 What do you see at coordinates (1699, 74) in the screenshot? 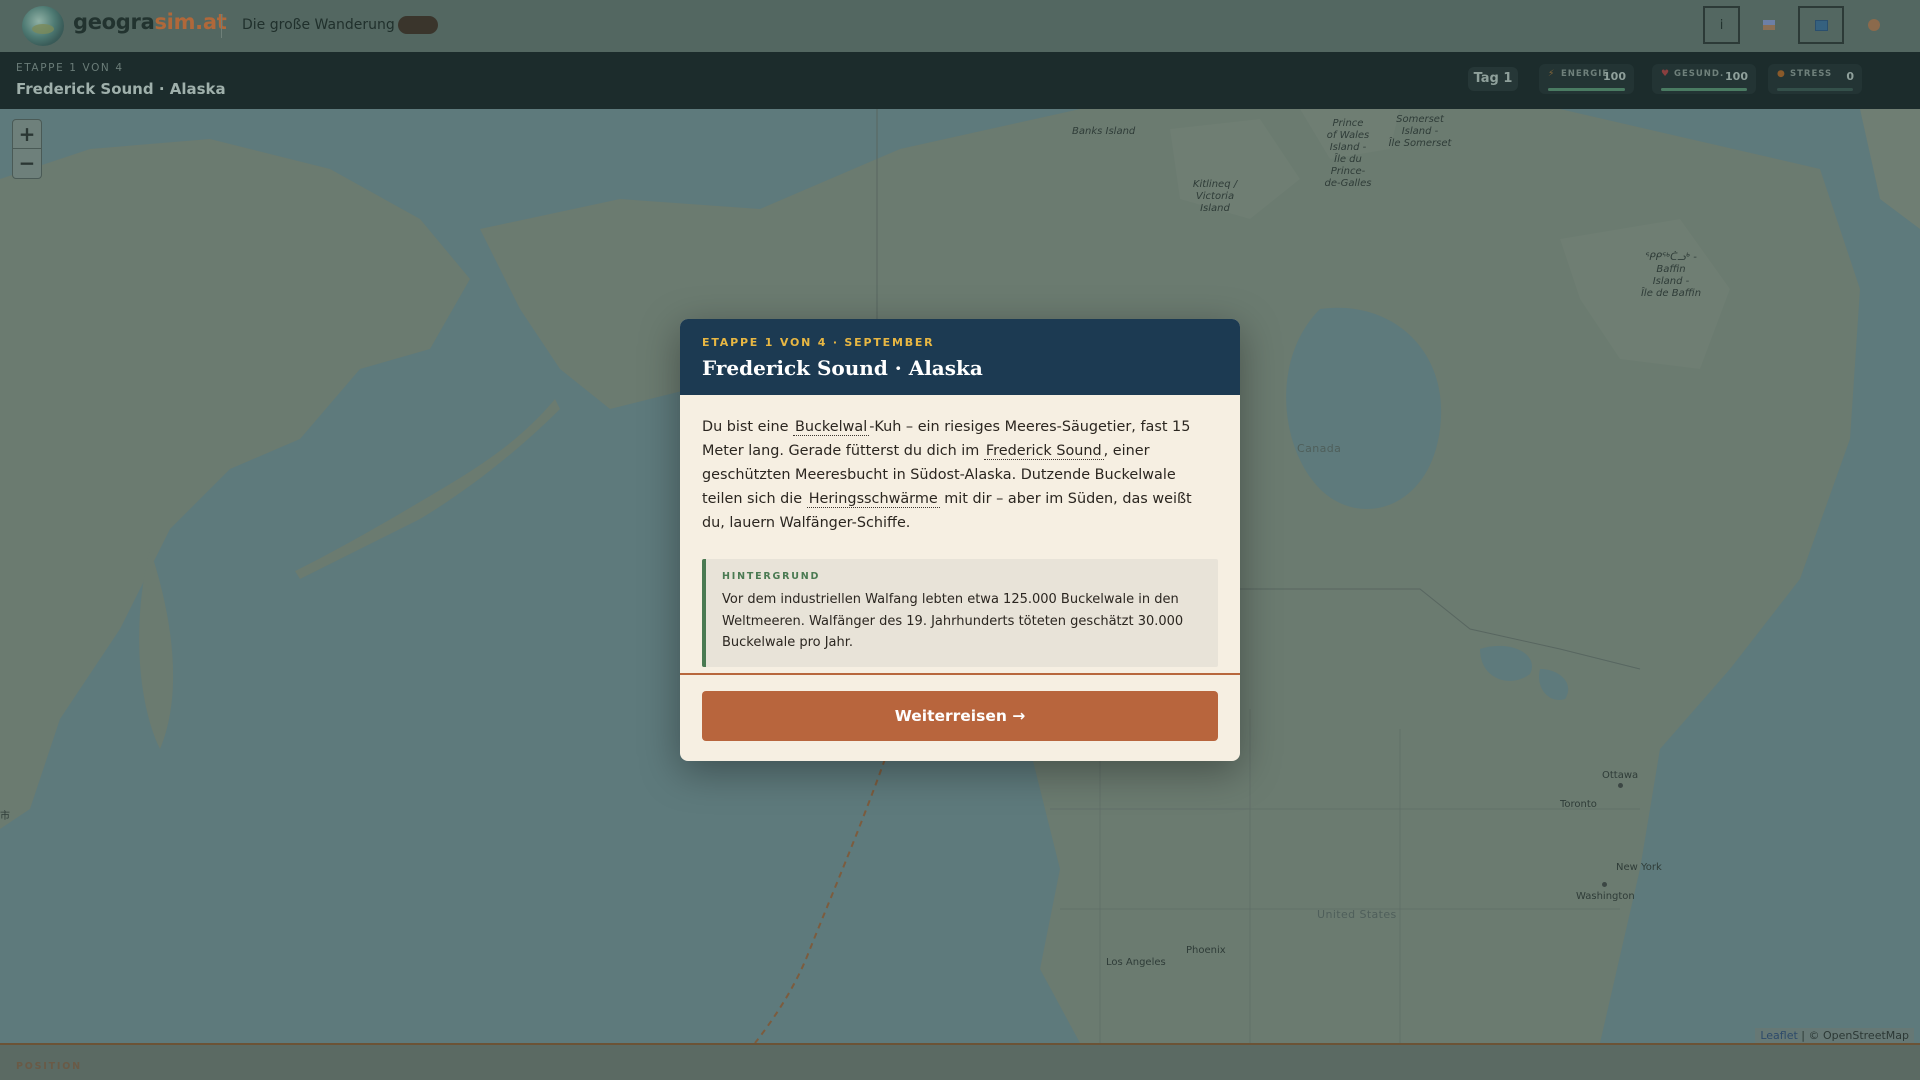
I see `stat-label: GESUND.` at bounding box center [1699, 74].